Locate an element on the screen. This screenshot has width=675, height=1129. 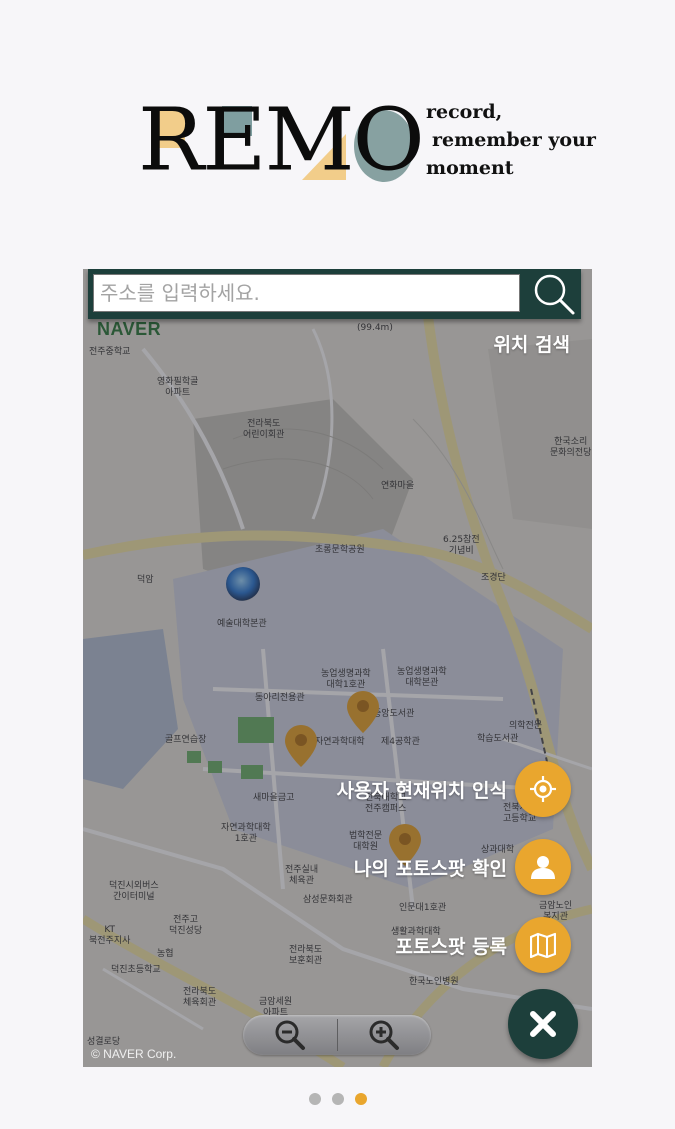
location-search-bar is located at coordinates (334, 294).